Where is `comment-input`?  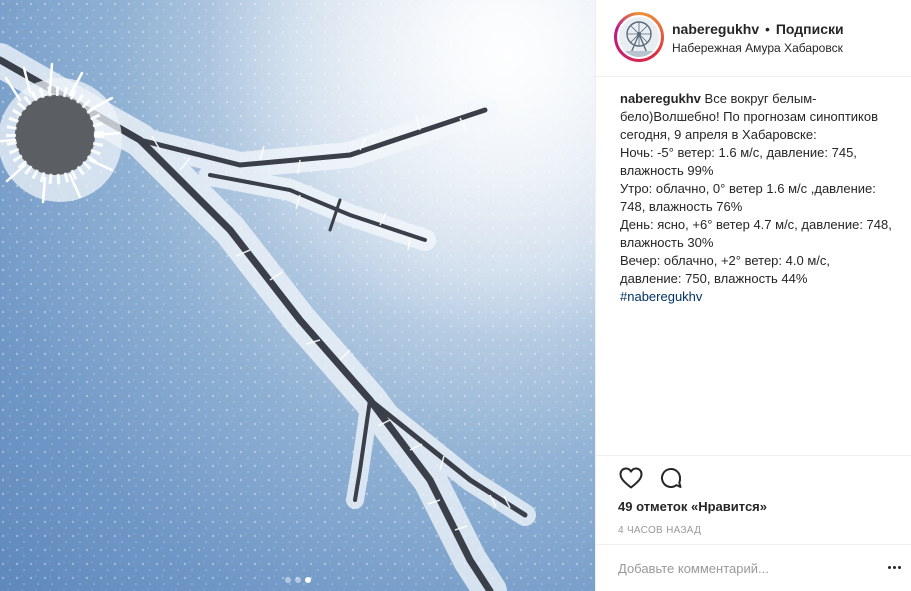 comment-input is located at coordinates (738, 568).